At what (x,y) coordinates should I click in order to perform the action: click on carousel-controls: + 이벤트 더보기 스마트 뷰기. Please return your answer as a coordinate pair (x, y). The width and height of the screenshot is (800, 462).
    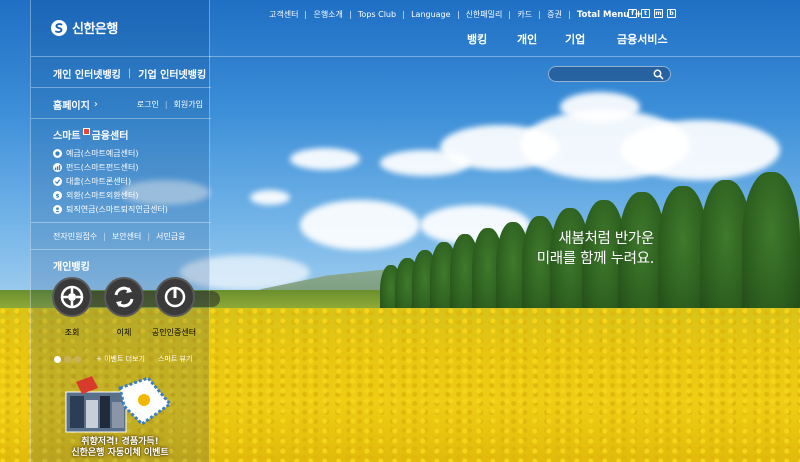
    Looking at the image, I should click on (123, 359).